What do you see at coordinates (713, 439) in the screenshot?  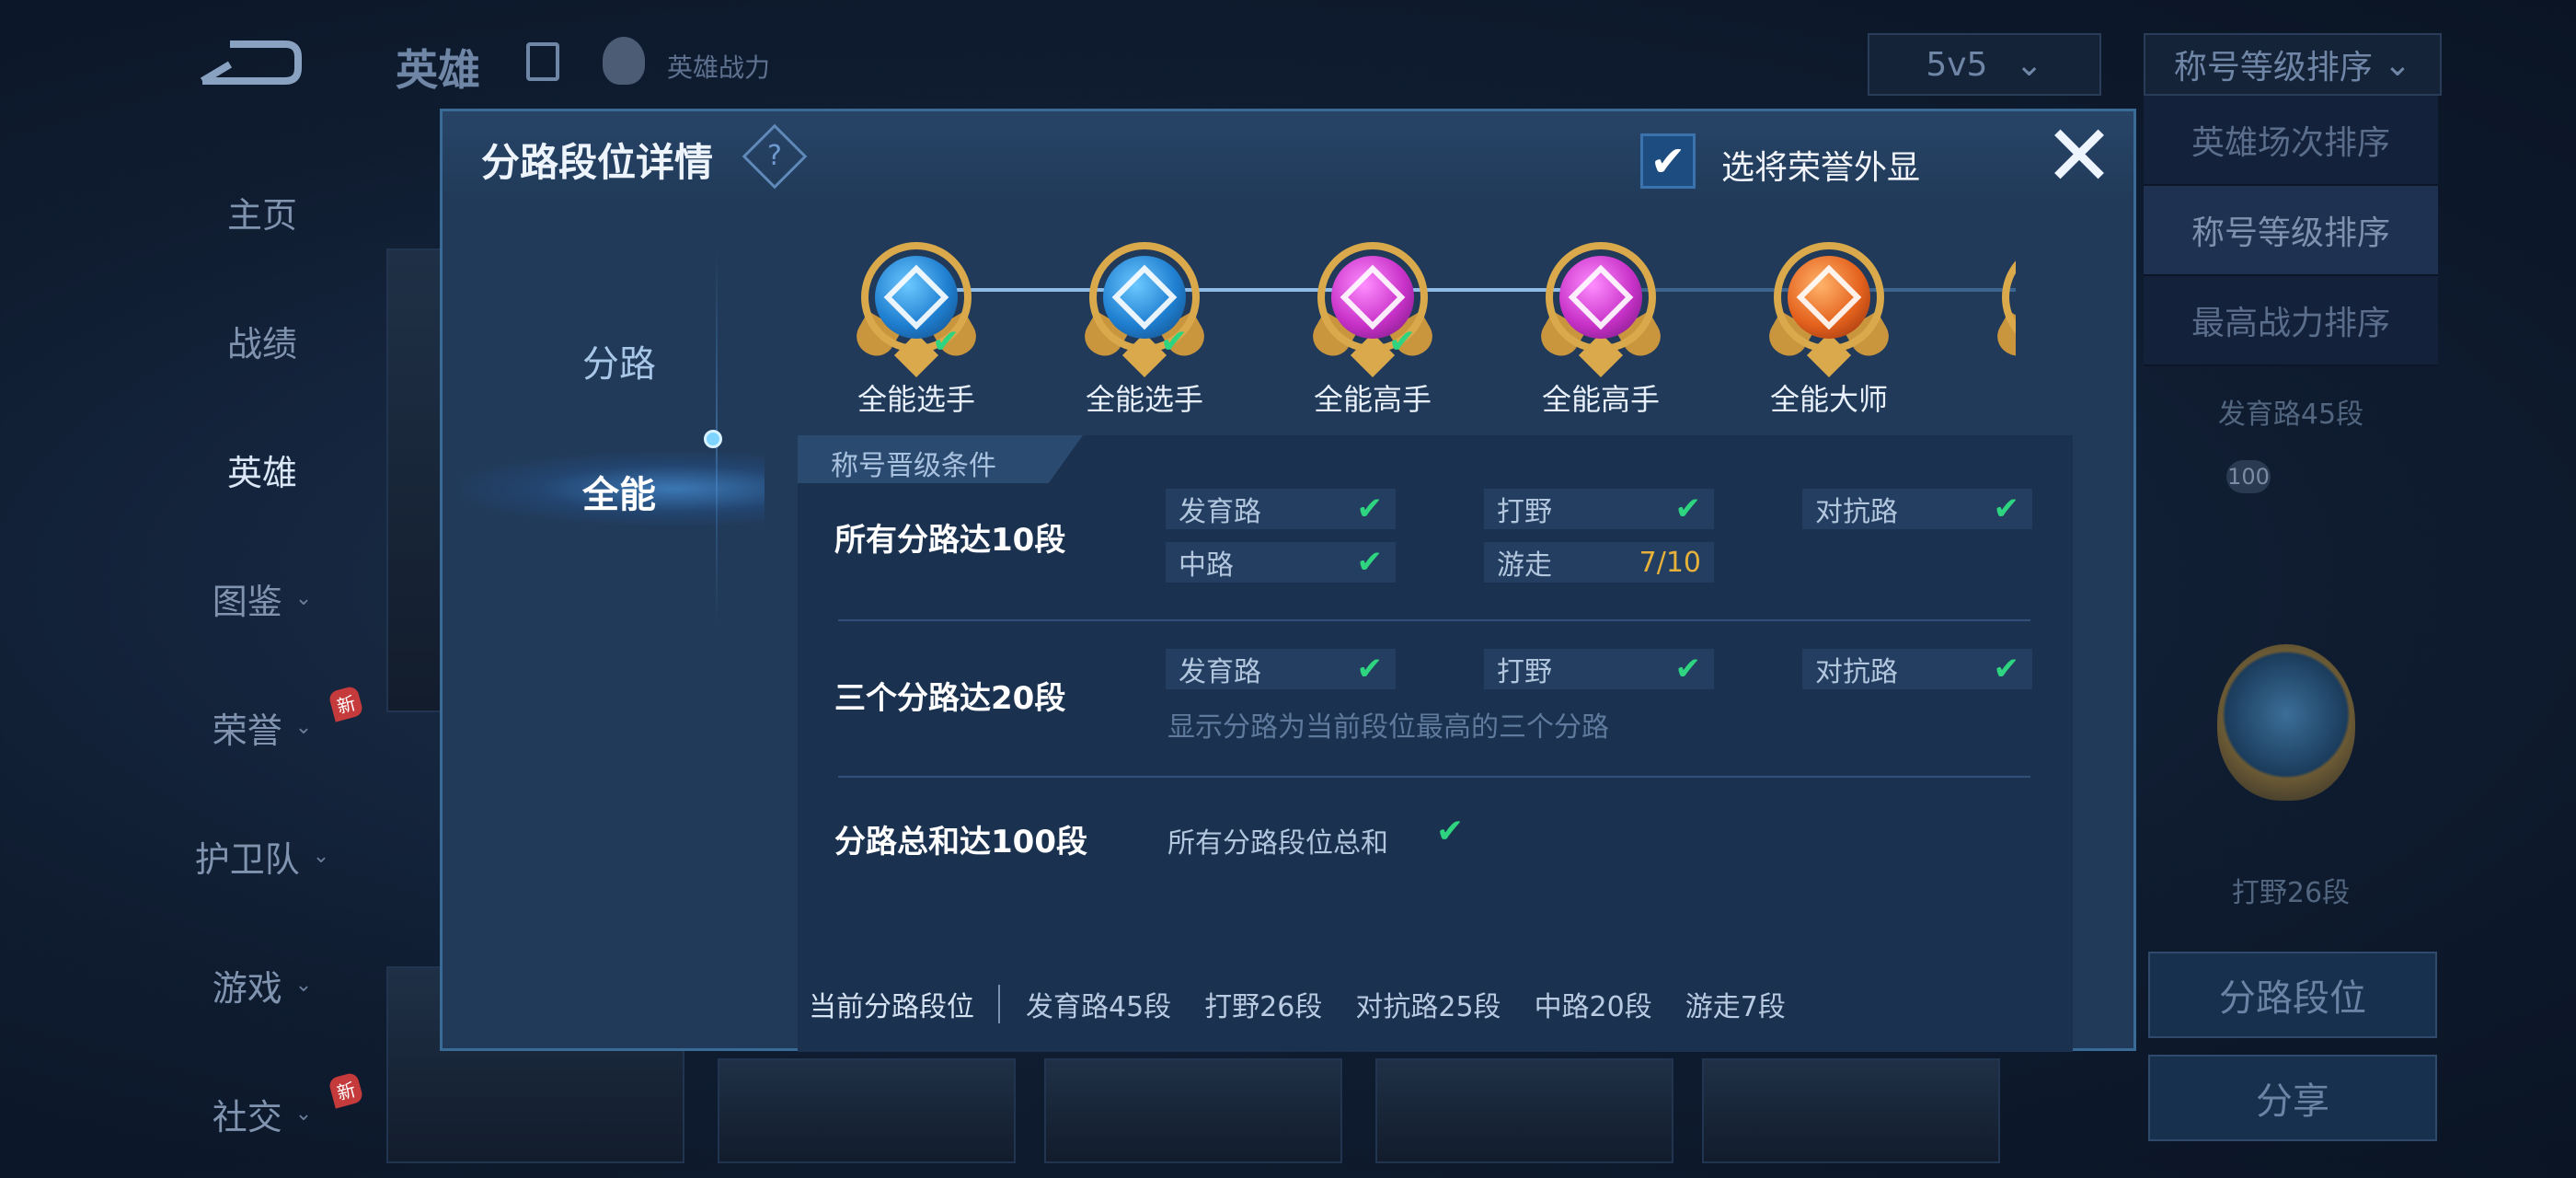 I see `active-tab-indicator` at bounding box center [713, 439].